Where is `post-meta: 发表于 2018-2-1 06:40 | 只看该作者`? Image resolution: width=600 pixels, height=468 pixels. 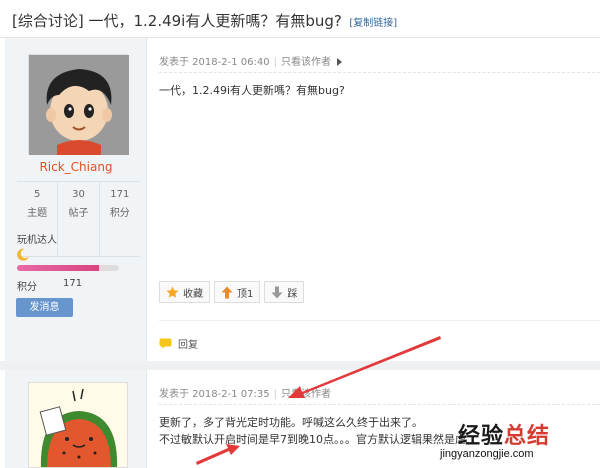
post-meta: 发表于 2018-2-1 06:40 | 只看该作者 is located at coordinates (250, 60).